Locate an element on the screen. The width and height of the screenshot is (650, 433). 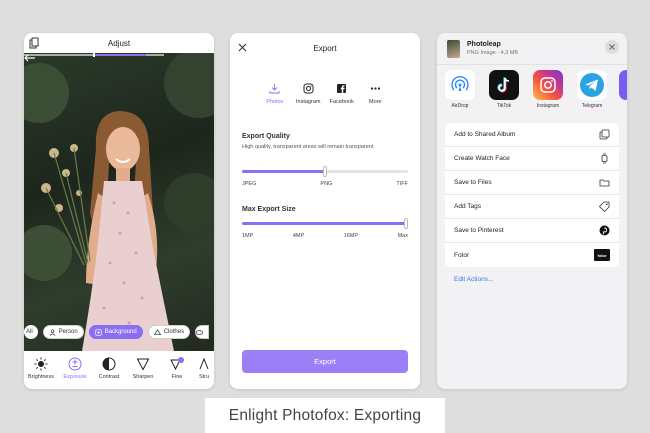
share-sheet-header: Photoleap PNG Image · 4,3 MB is located at coordinates (532, 49).